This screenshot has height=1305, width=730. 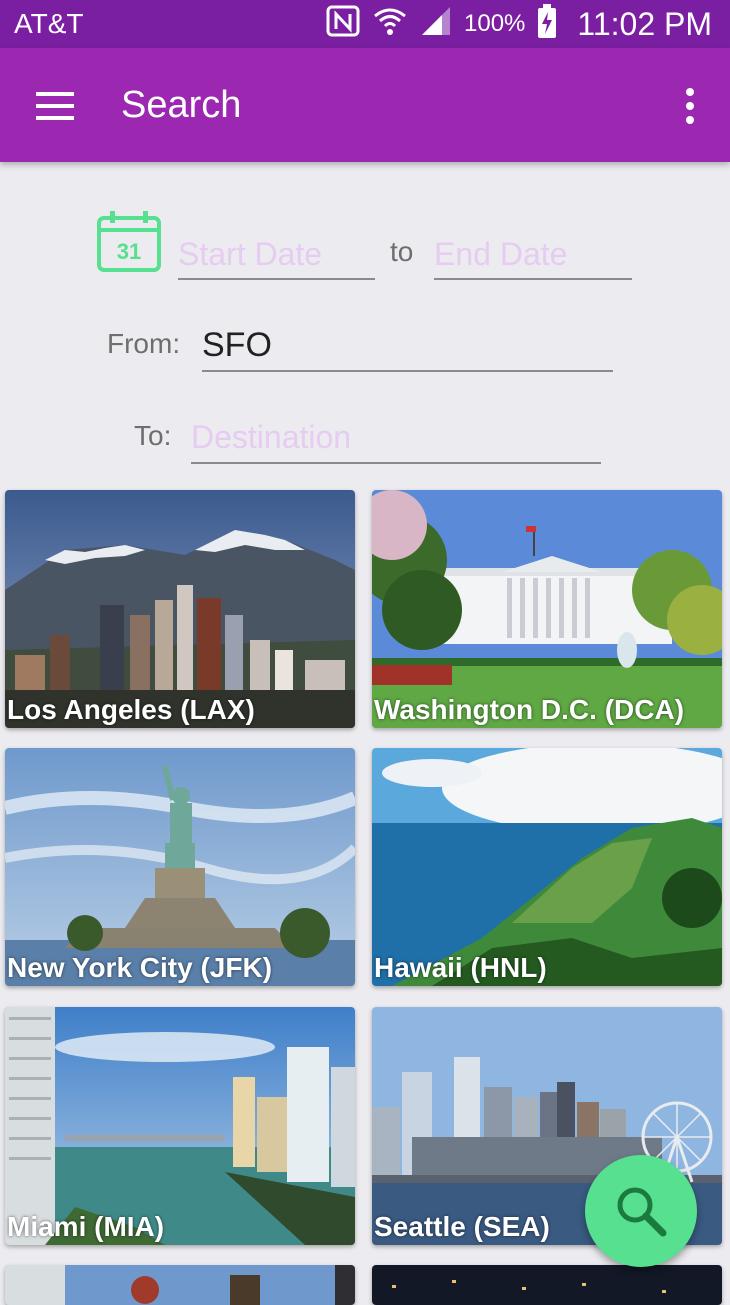 I want to click on partial-photo-right, so click(x=547, y=1285).